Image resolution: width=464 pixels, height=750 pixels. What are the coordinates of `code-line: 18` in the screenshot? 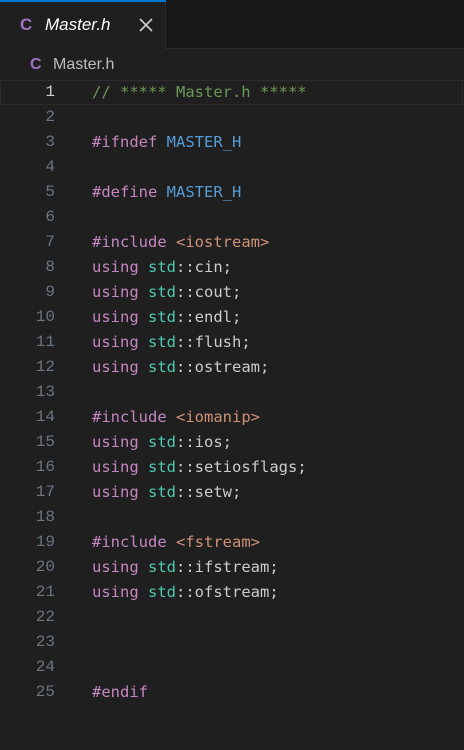 It's located at (232, 517).